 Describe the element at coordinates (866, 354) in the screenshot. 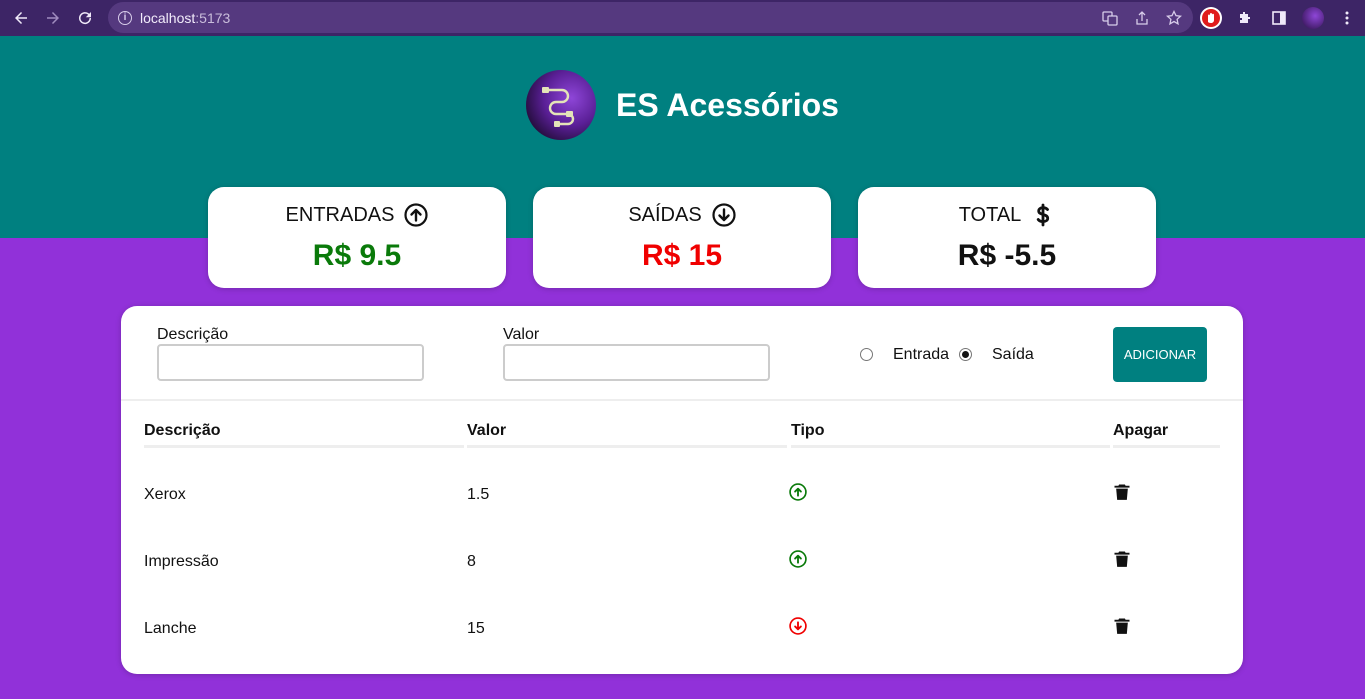

I see `type-income-radio` at that location.